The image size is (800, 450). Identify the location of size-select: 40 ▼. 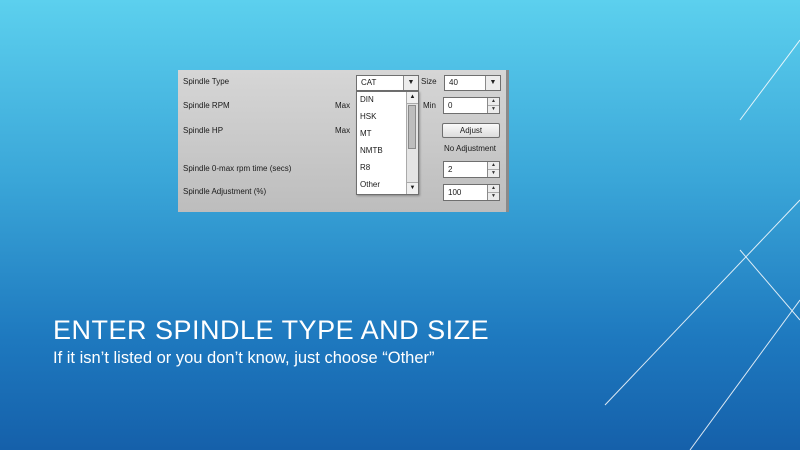
(472, 83).